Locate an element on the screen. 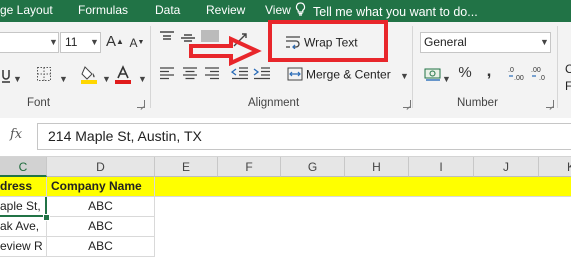  font-group-label: Font is located at coordinates (39, 103).